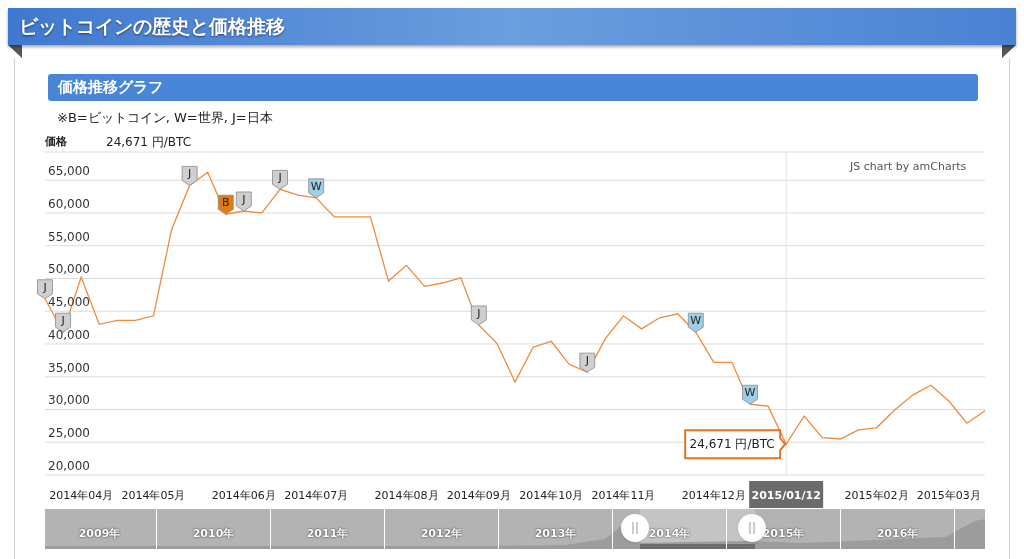 This screenshot has height=559, width=1024. Describe the element at coordinates (948, 495) in the screenshot. I see `x-axis-label: 2015年03月` at that location.